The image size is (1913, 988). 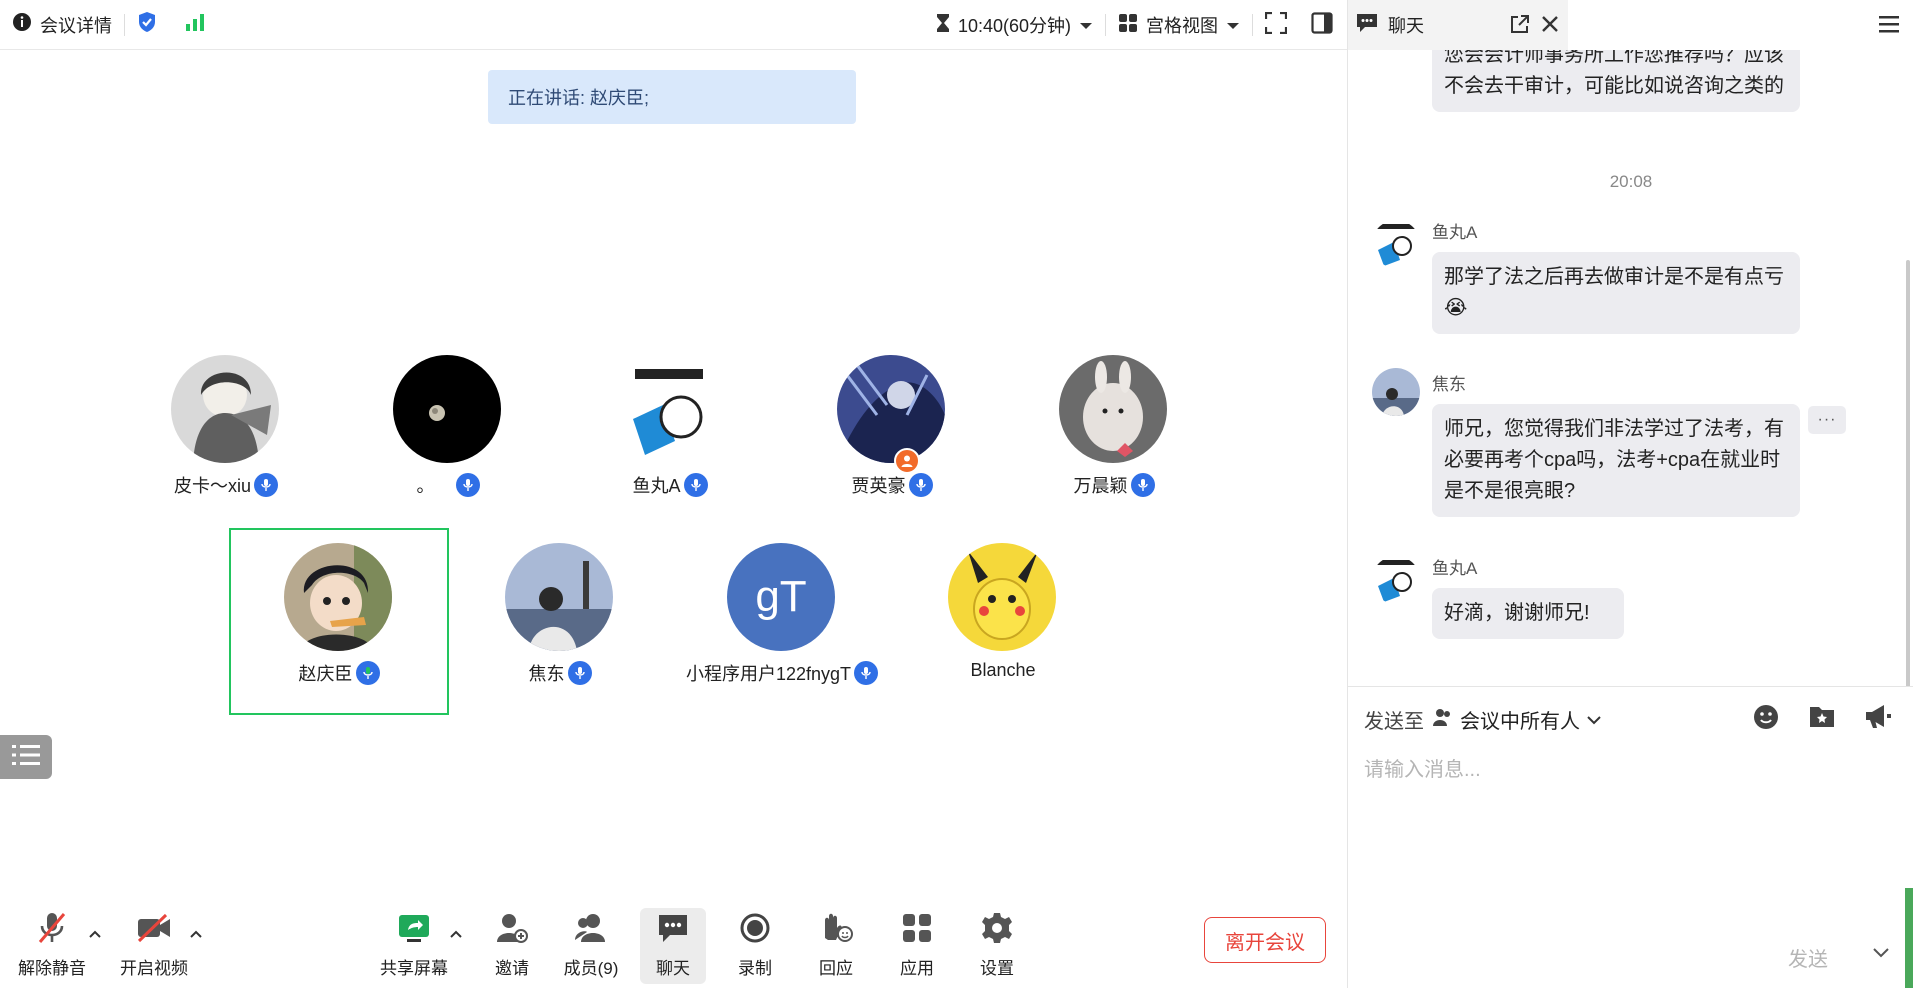 What do you see at coordinates (1889, 26) in the screenshot?
I see `menu-icon` at bounding box center [1889, 26].